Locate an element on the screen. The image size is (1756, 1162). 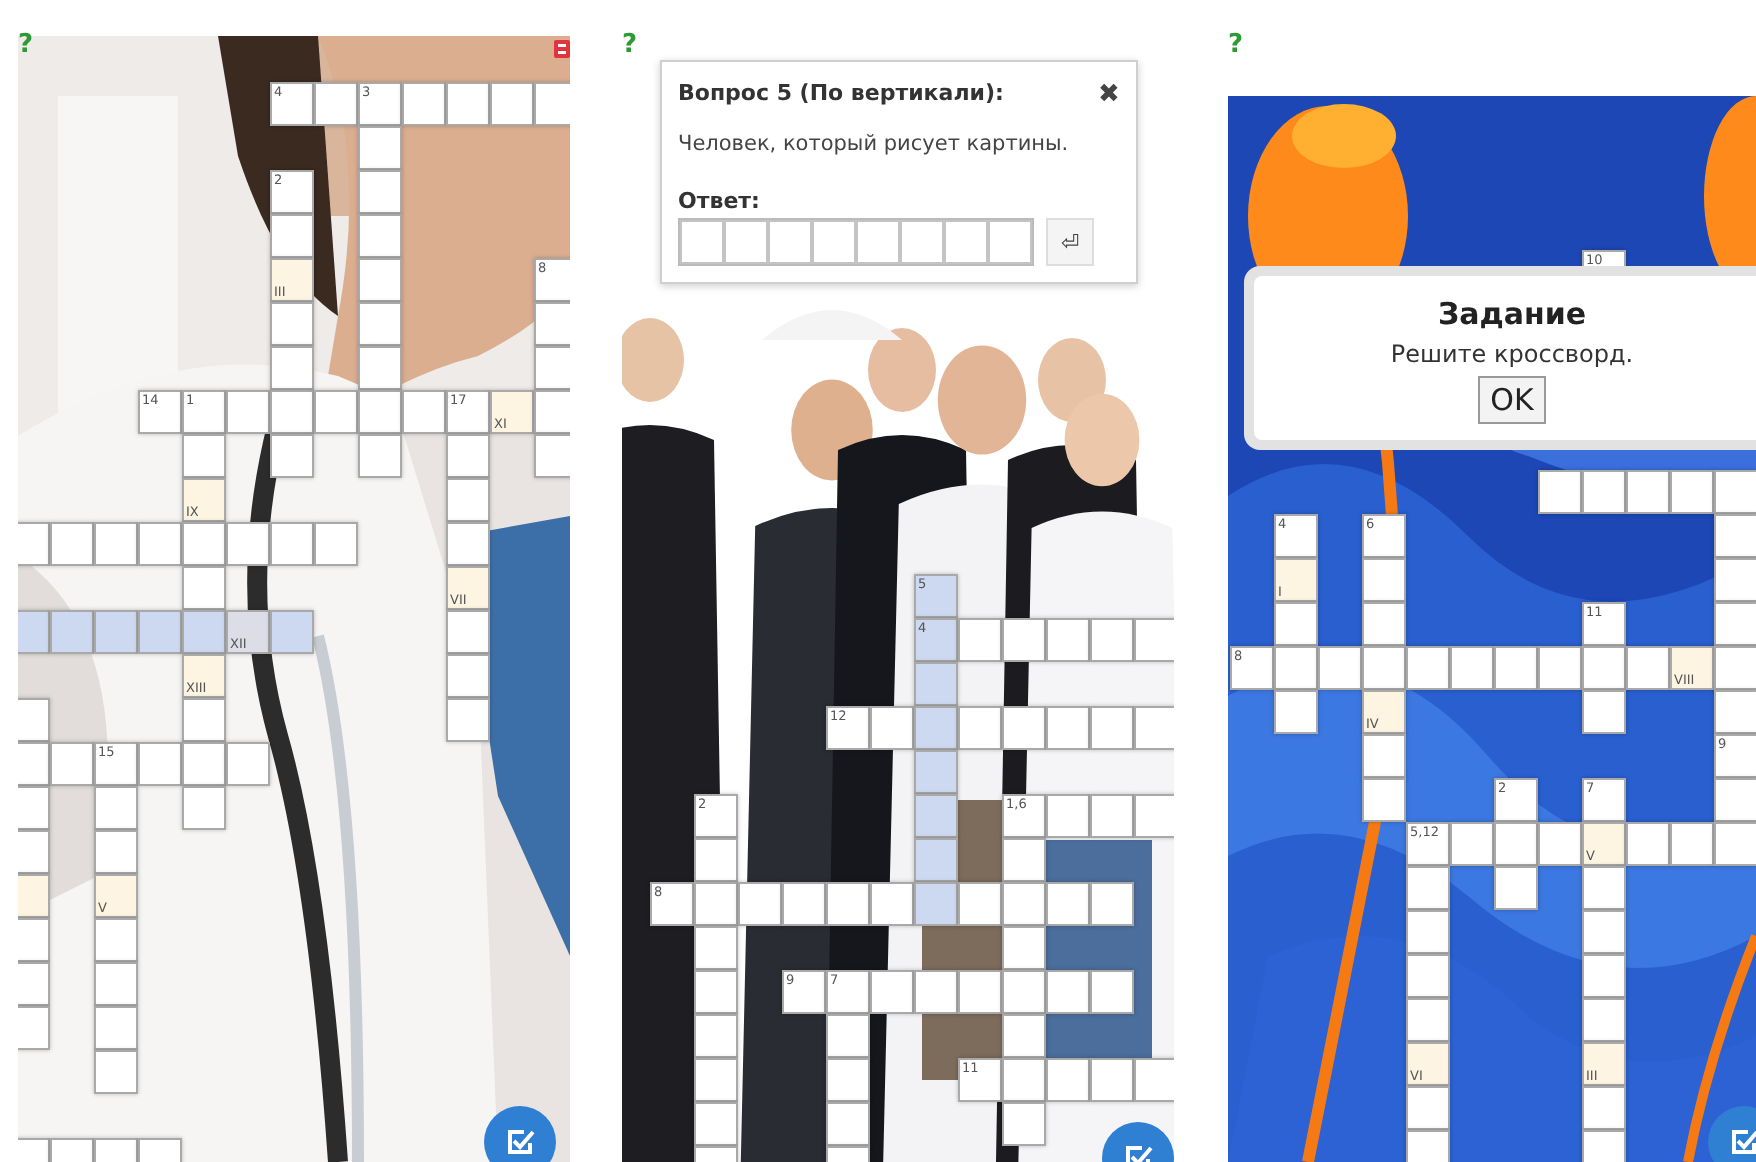
help-icon: ? is located at coordinates (630, 45).